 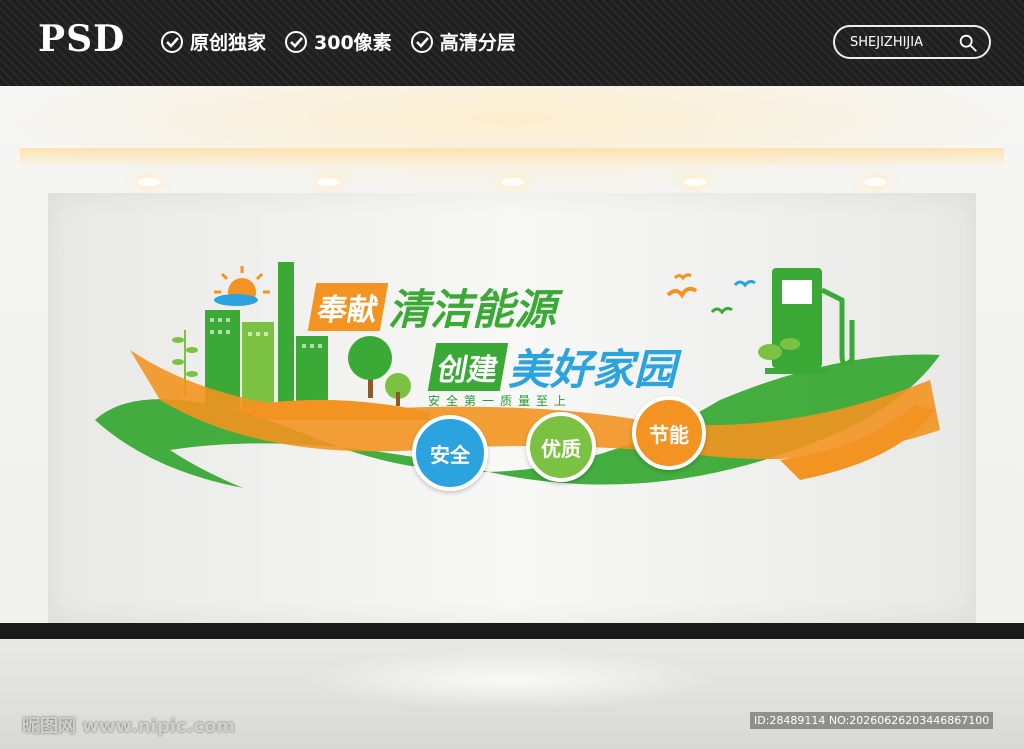 I want to click on headline-line-1: 奉献 清洁能源, so click(x=432, y=306).